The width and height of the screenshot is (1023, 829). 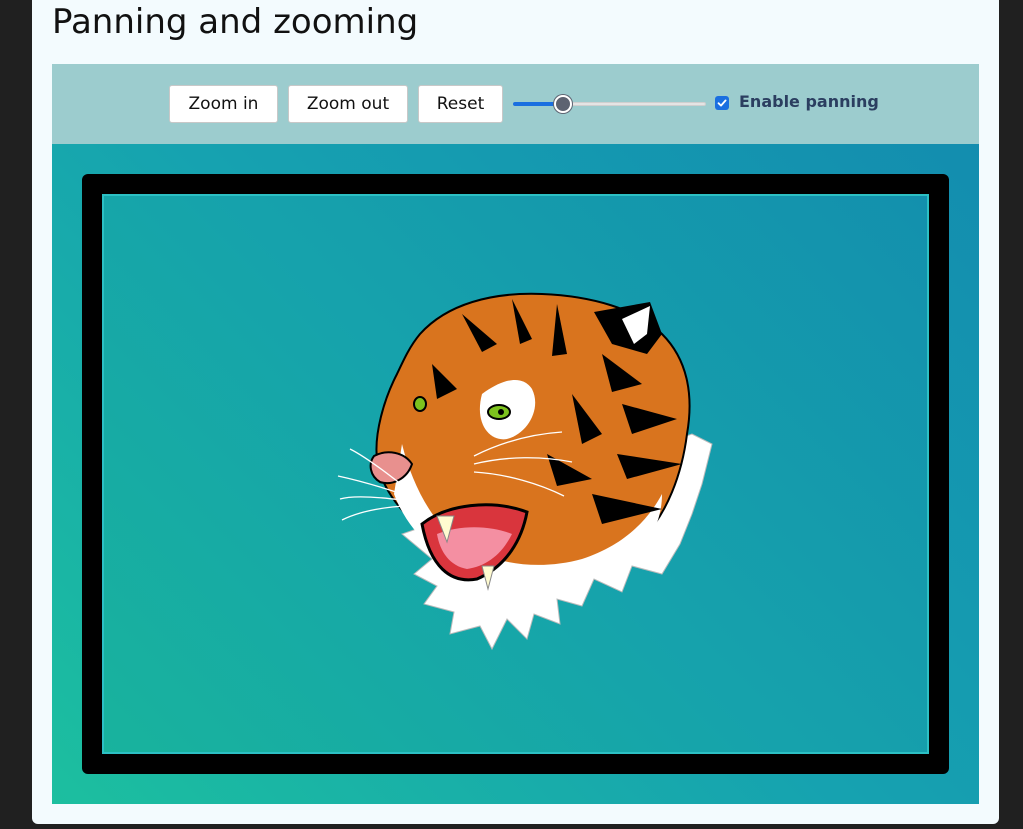 What do you see at coordinates (348, 104) in the screenshot?
I see `zoom-out-button: Zoom out` at bounding box center [348, 104].